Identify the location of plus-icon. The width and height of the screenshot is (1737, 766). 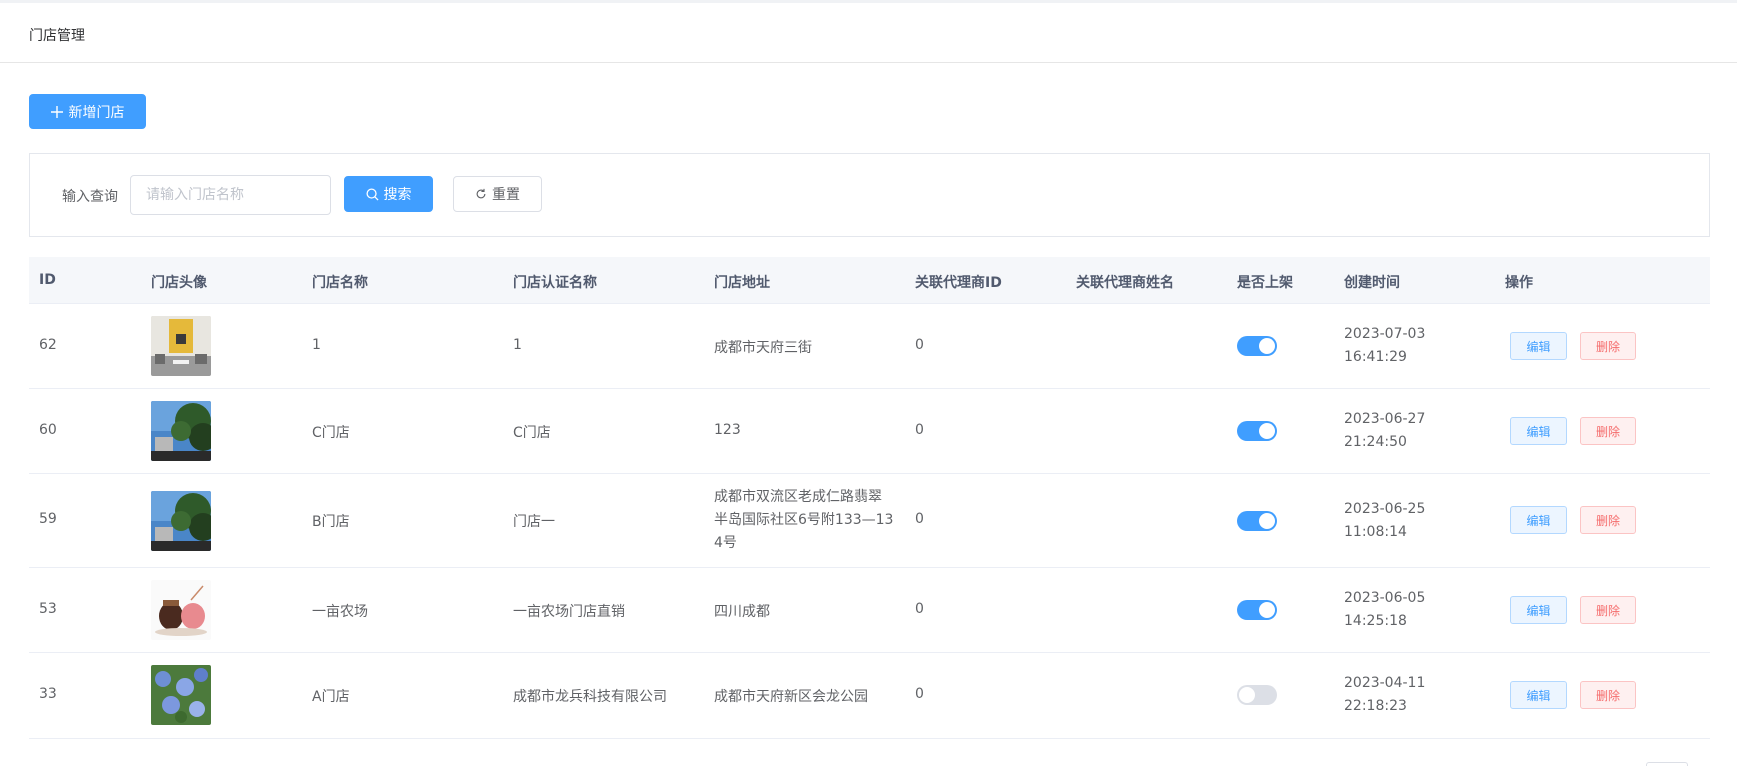
(56, 111).